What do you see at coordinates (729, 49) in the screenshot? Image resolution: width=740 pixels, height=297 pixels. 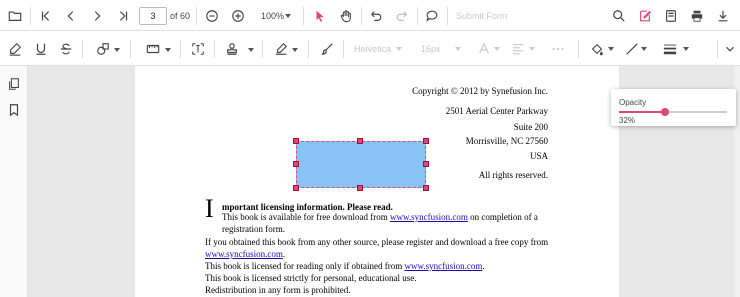 I see `collapse-toolbar-icon` at bounding box center [729, 49].